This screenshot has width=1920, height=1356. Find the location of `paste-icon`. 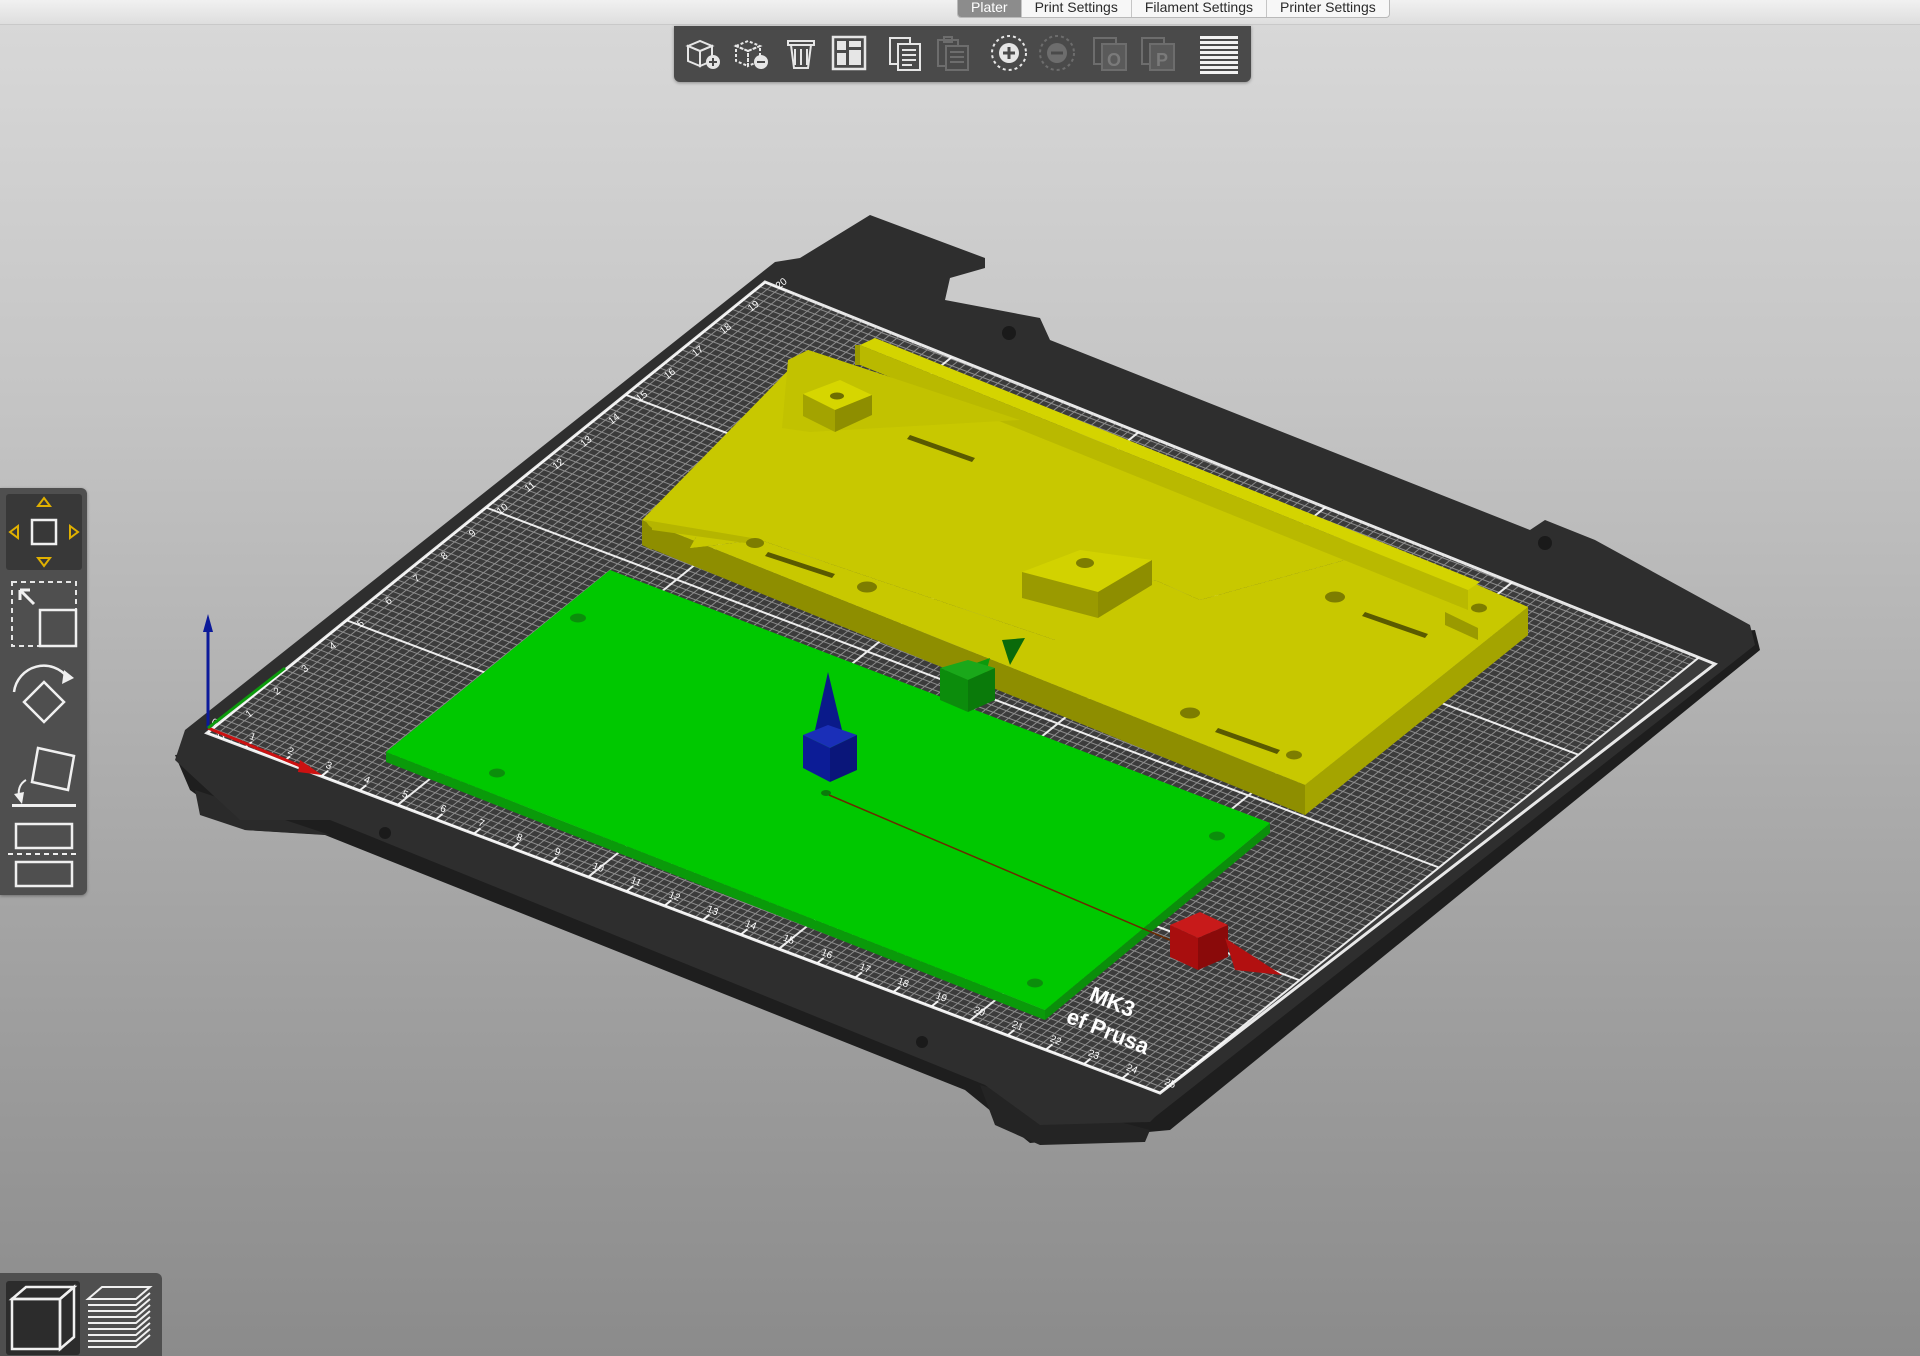

paste-icon is located at coordinates (953, 53).